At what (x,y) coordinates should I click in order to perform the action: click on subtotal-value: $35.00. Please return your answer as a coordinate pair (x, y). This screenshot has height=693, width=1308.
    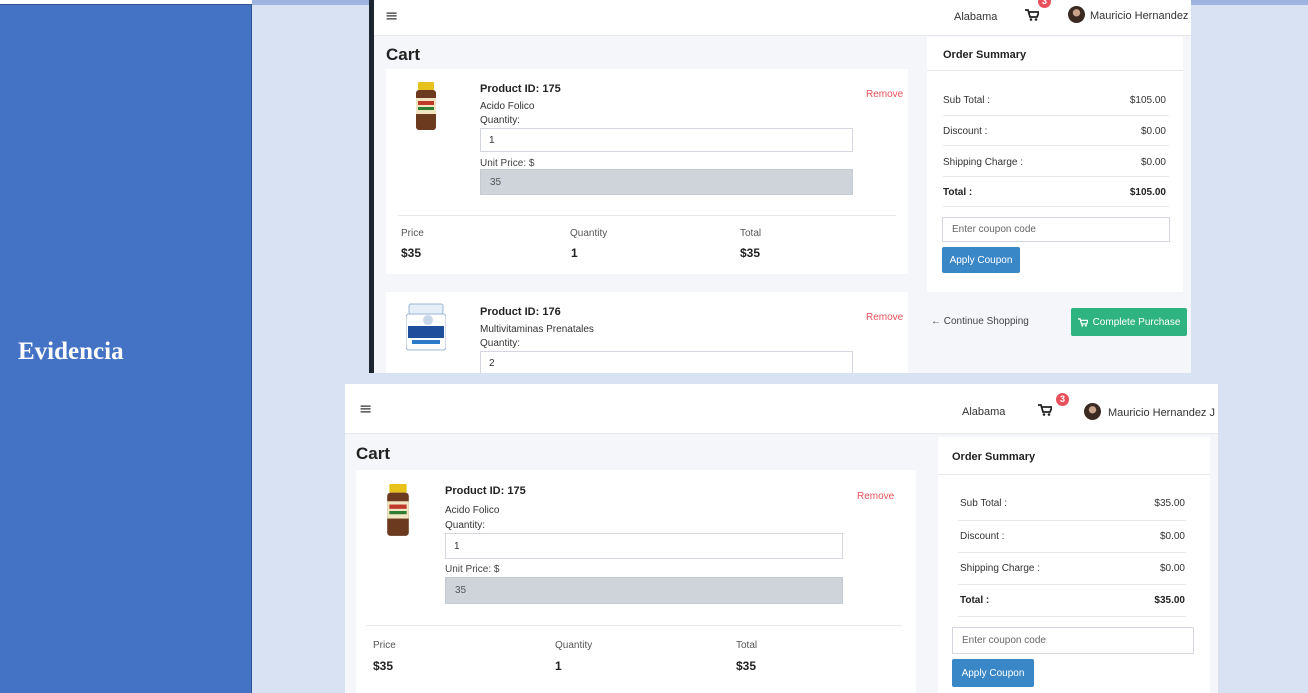
    Looking at the image, I should click on (1169, 503).